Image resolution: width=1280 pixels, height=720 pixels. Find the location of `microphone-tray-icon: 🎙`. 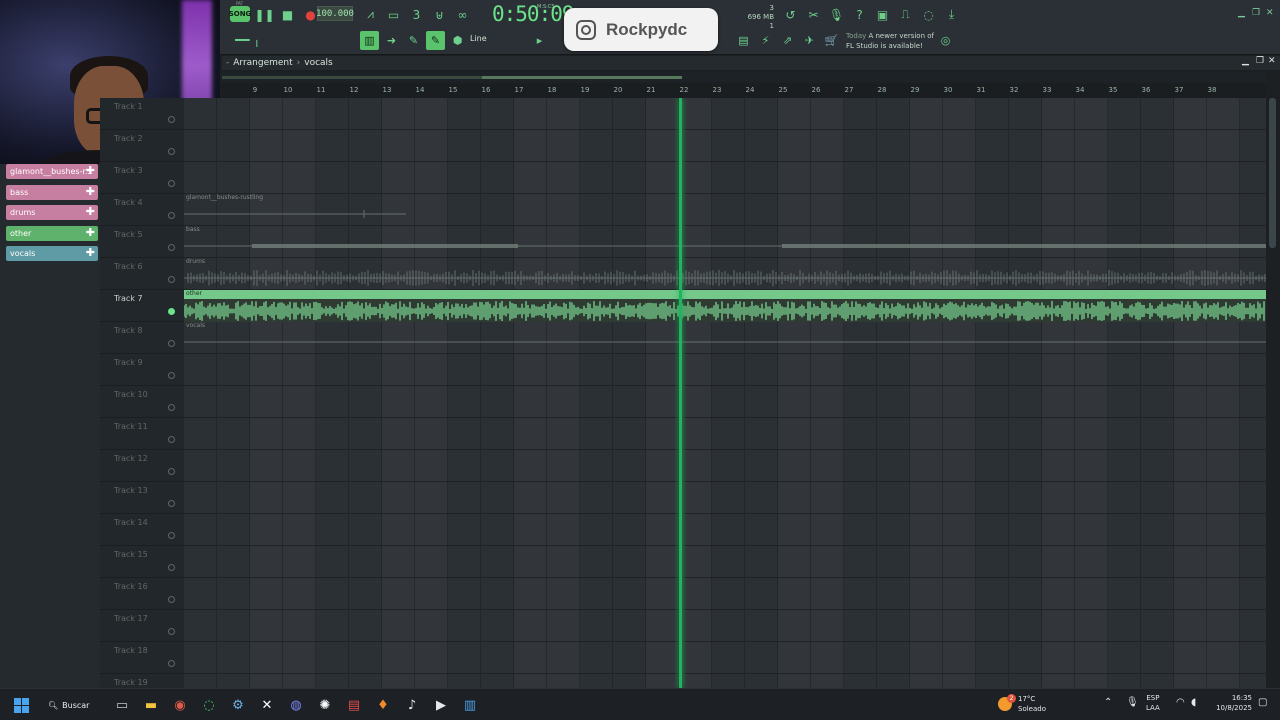

microphone-tray-icon: 🎙 is located at coordinates (1132, 702).